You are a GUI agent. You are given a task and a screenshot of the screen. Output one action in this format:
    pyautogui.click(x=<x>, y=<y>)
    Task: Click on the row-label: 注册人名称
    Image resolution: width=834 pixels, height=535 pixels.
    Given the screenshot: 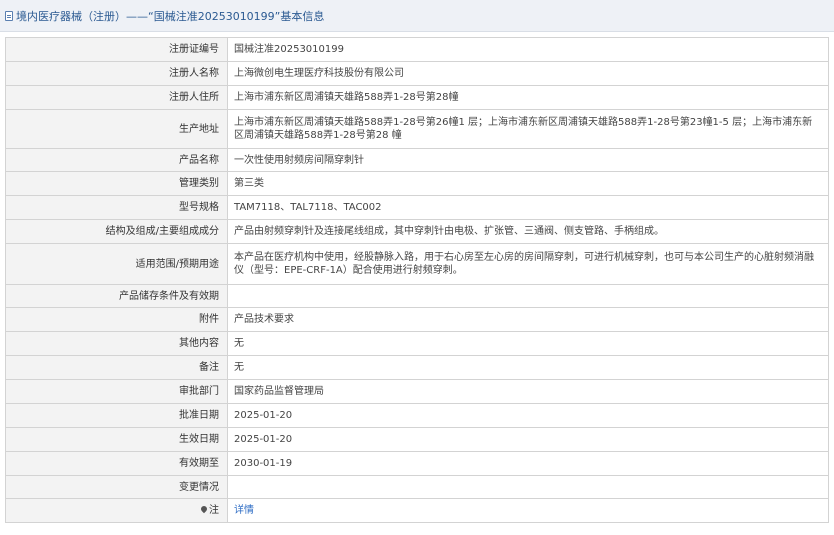 What is the action you would take?
    pyautogui.click(x=116, y=73)
    